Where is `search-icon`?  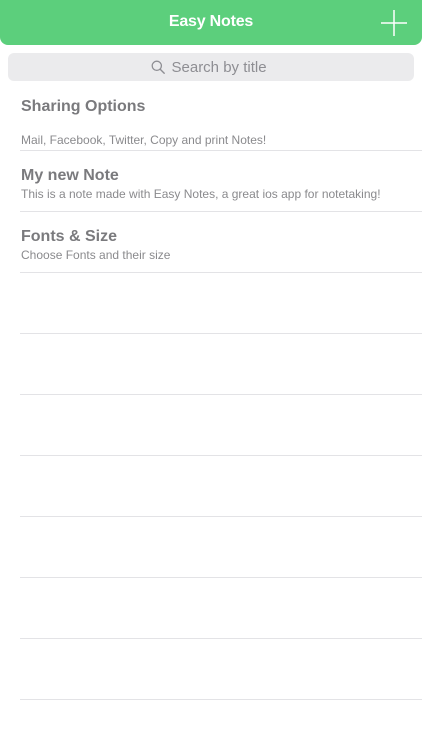 search-icon is located at coordinates (158, 67).